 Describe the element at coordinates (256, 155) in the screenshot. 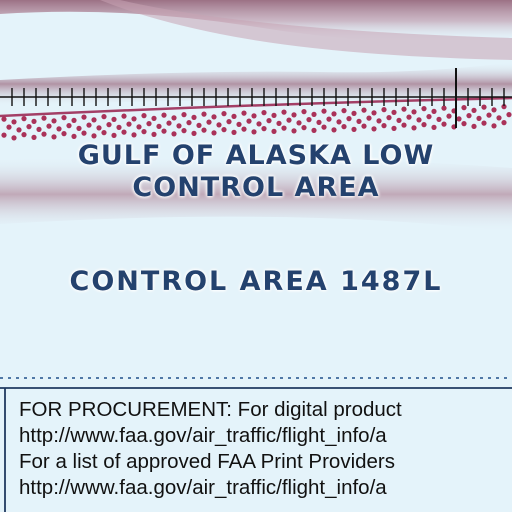

I see `area-name-line1: GULF OF ALASKA LOW` at that location.